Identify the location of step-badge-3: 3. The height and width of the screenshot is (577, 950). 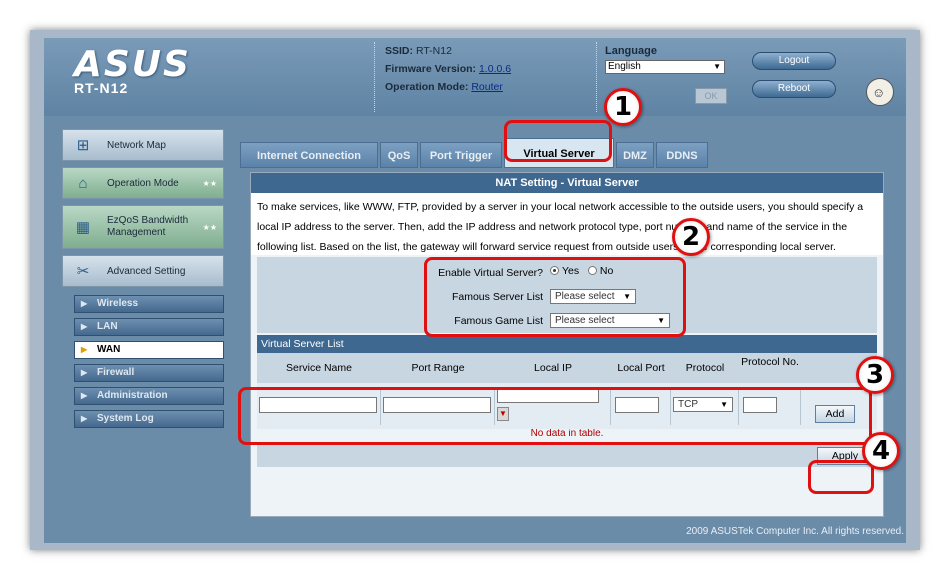
(875, 375).